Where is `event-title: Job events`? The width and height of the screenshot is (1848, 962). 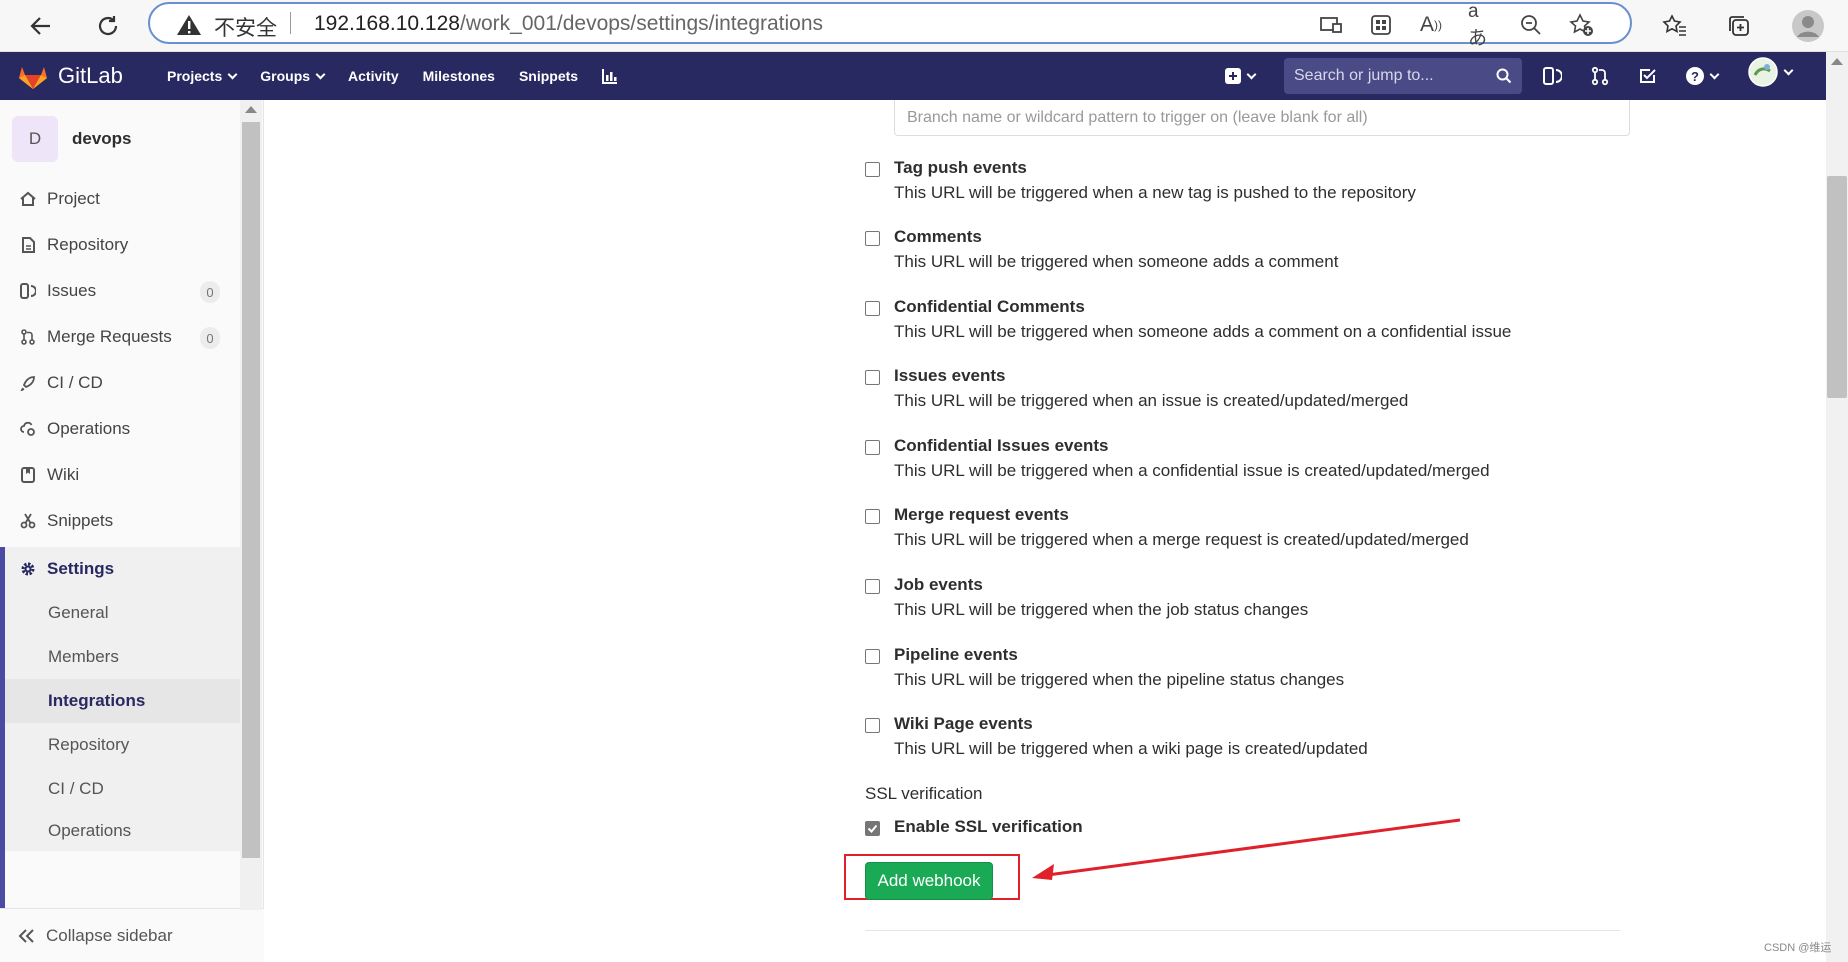
event-title: Job events is located at coordinates (938, 585).